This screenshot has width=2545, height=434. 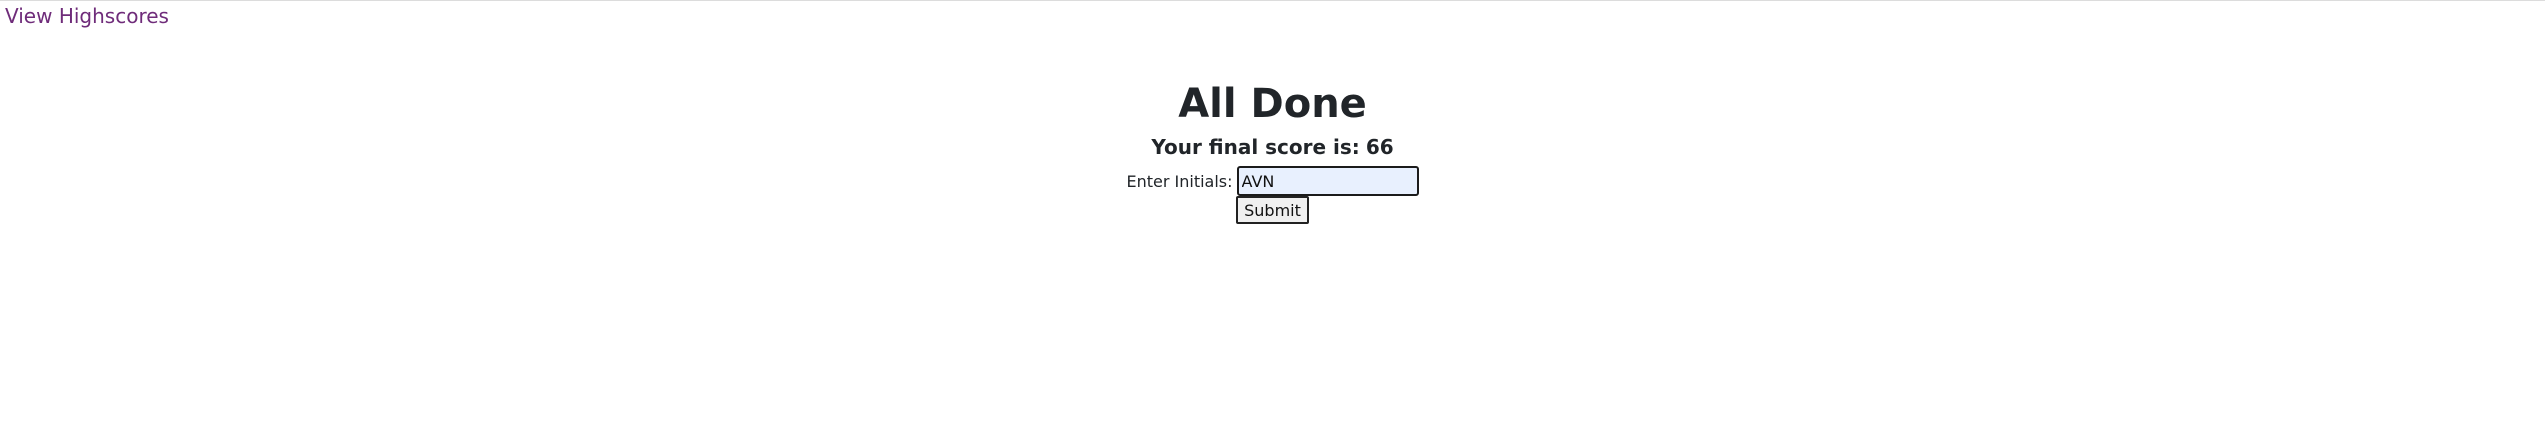 I want to click on initials-label: Enter Initials:, so click(x=1179, y=181).